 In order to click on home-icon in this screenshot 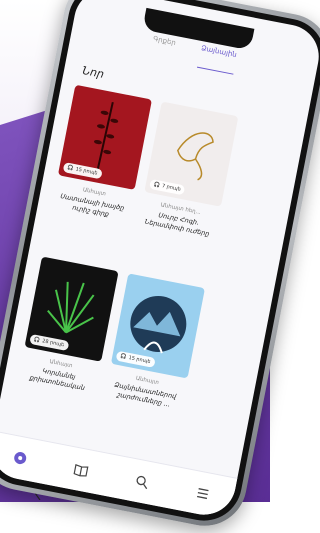, I will do `click(20, 458)`.